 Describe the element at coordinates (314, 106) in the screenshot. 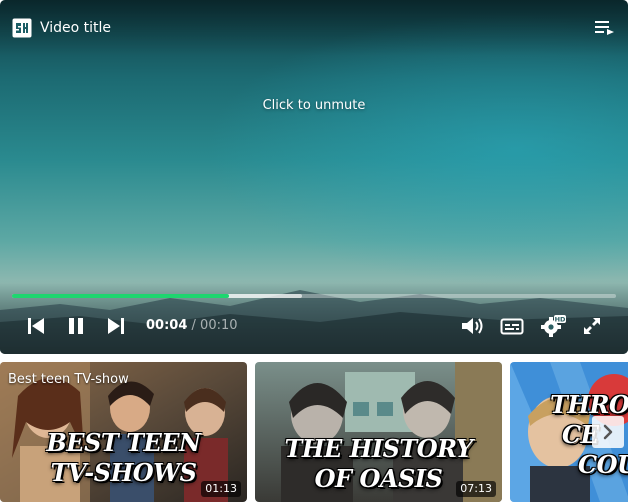

I see `unmute-prompt: Click to unmute` at that location.